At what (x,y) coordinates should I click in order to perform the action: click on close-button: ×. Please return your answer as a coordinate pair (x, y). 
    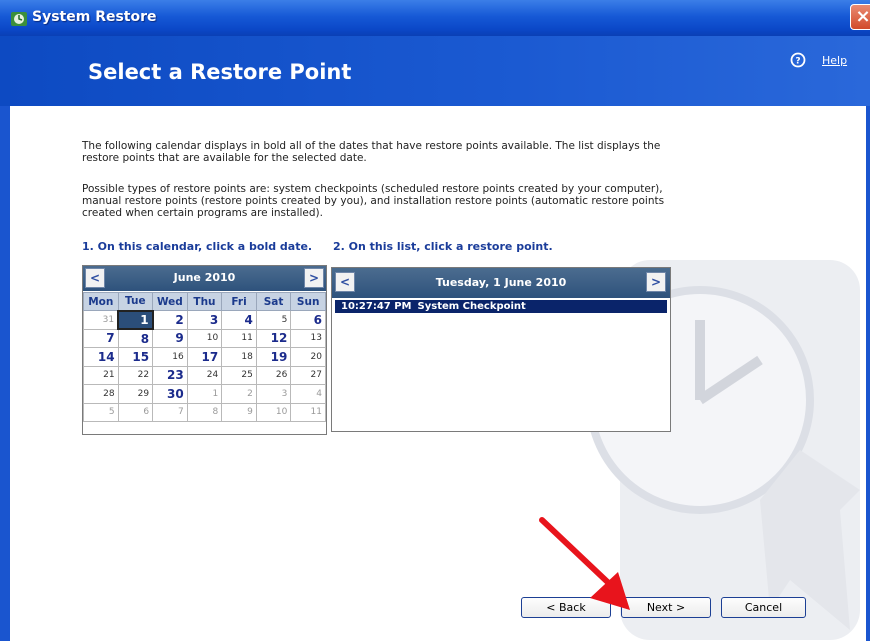
    Looking at the image, I should click on (860, 17).